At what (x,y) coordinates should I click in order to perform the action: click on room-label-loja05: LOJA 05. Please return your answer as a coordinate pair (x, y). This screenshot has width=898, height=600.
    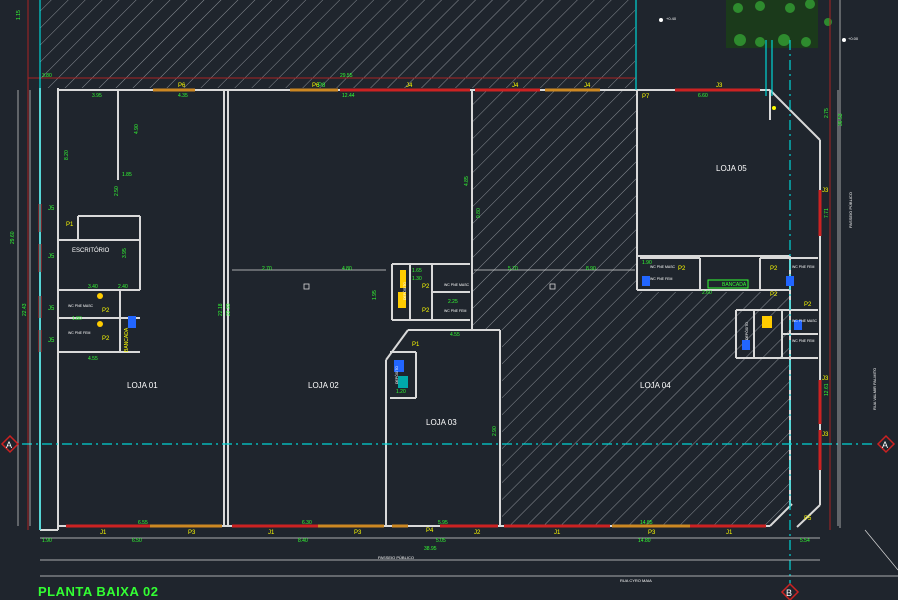
    Looking at the image, I should click on (731, 168).